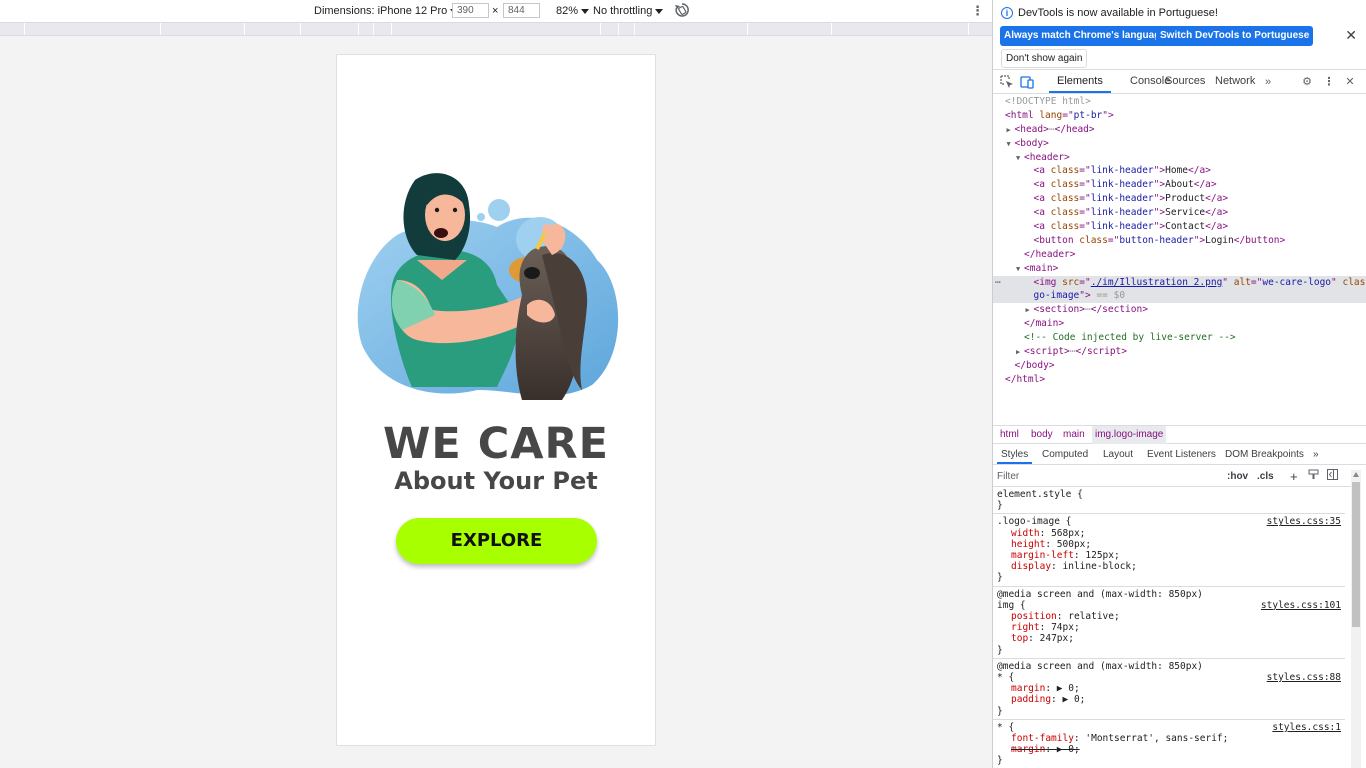  What do you see at coordinates (1179, 185) in the screenshot?
I see `dom-node-line: <a class="link-header">About</a>` at bounding box center [1179, 185].